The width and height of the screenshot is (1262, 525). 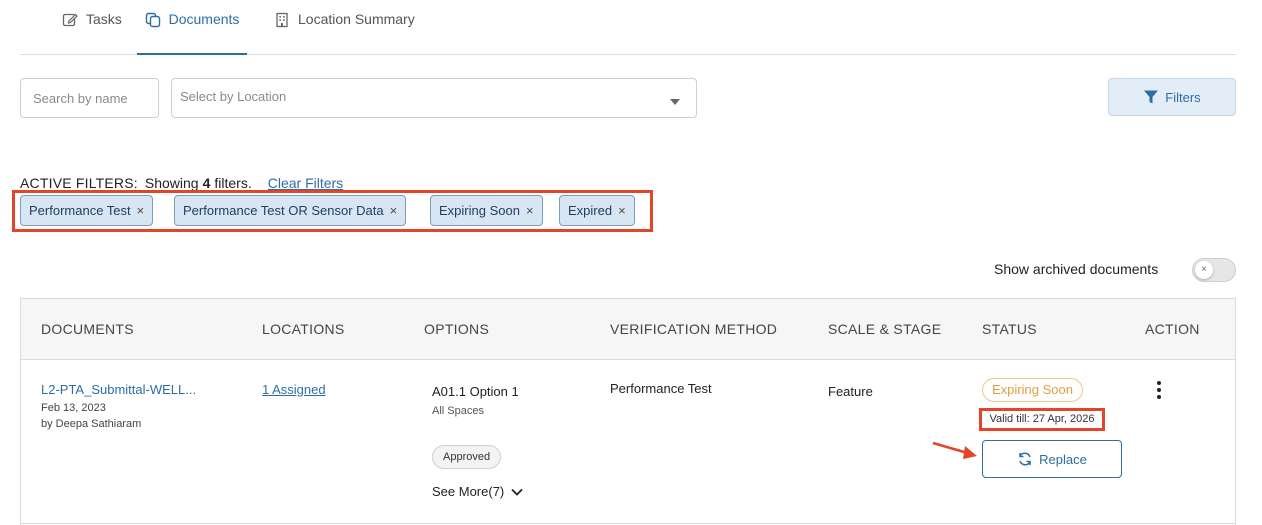 What do you see at coordinates (282, 20) in the screenshot?
I see `building-icon` at bounding box center [282, 20].